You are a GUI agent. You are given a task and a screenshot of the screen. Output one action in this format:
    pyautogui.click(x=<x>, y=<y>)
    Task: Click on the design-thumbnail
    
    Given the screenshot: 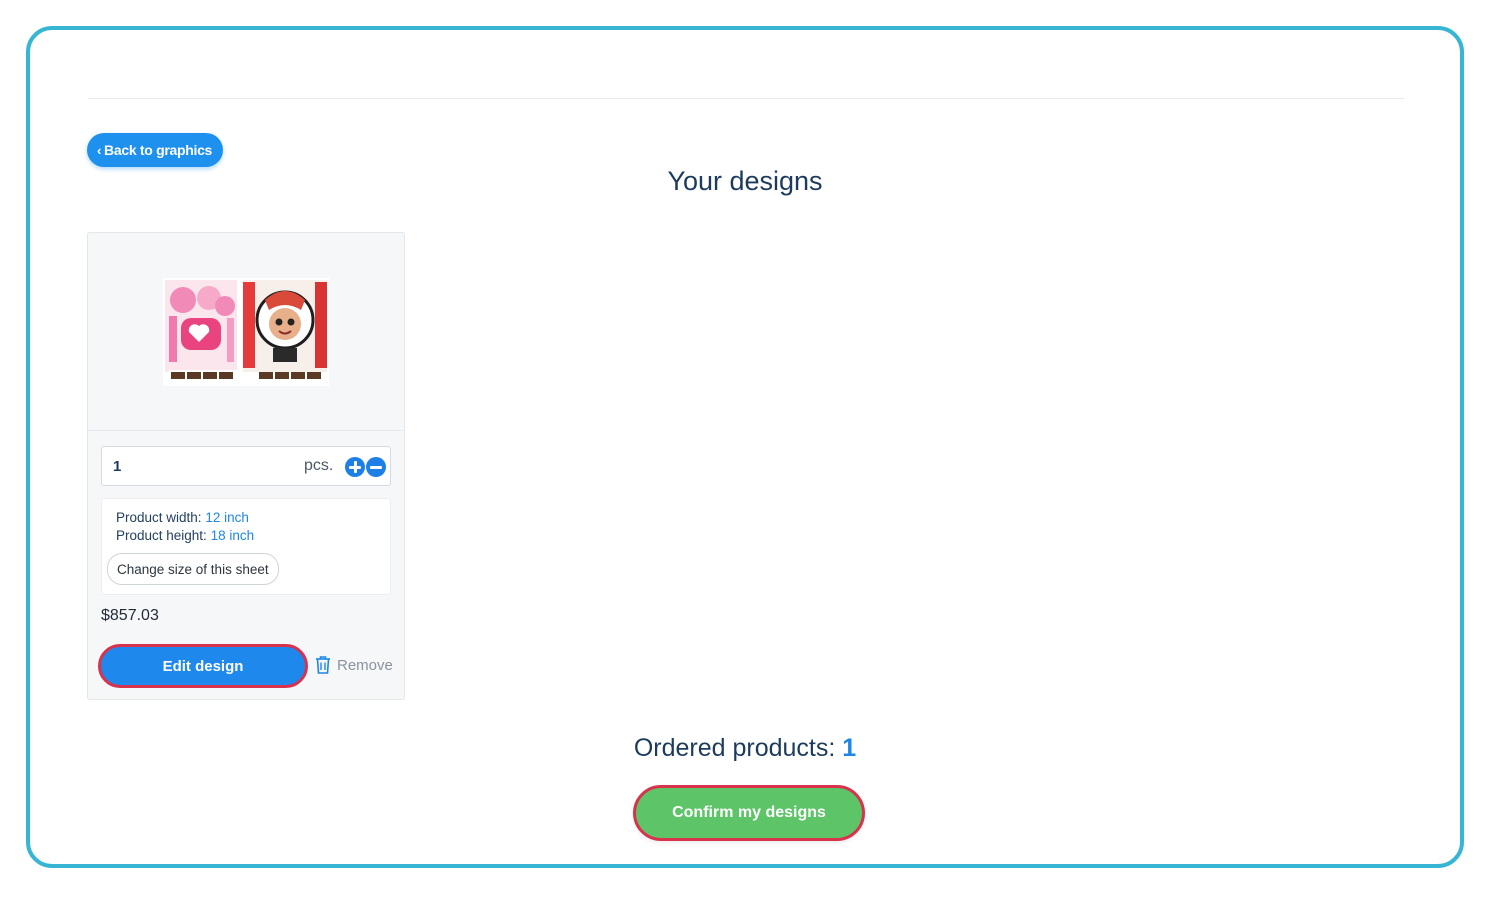 What is the action you would take?
    pyautogui.click(x=246, y=331)
    